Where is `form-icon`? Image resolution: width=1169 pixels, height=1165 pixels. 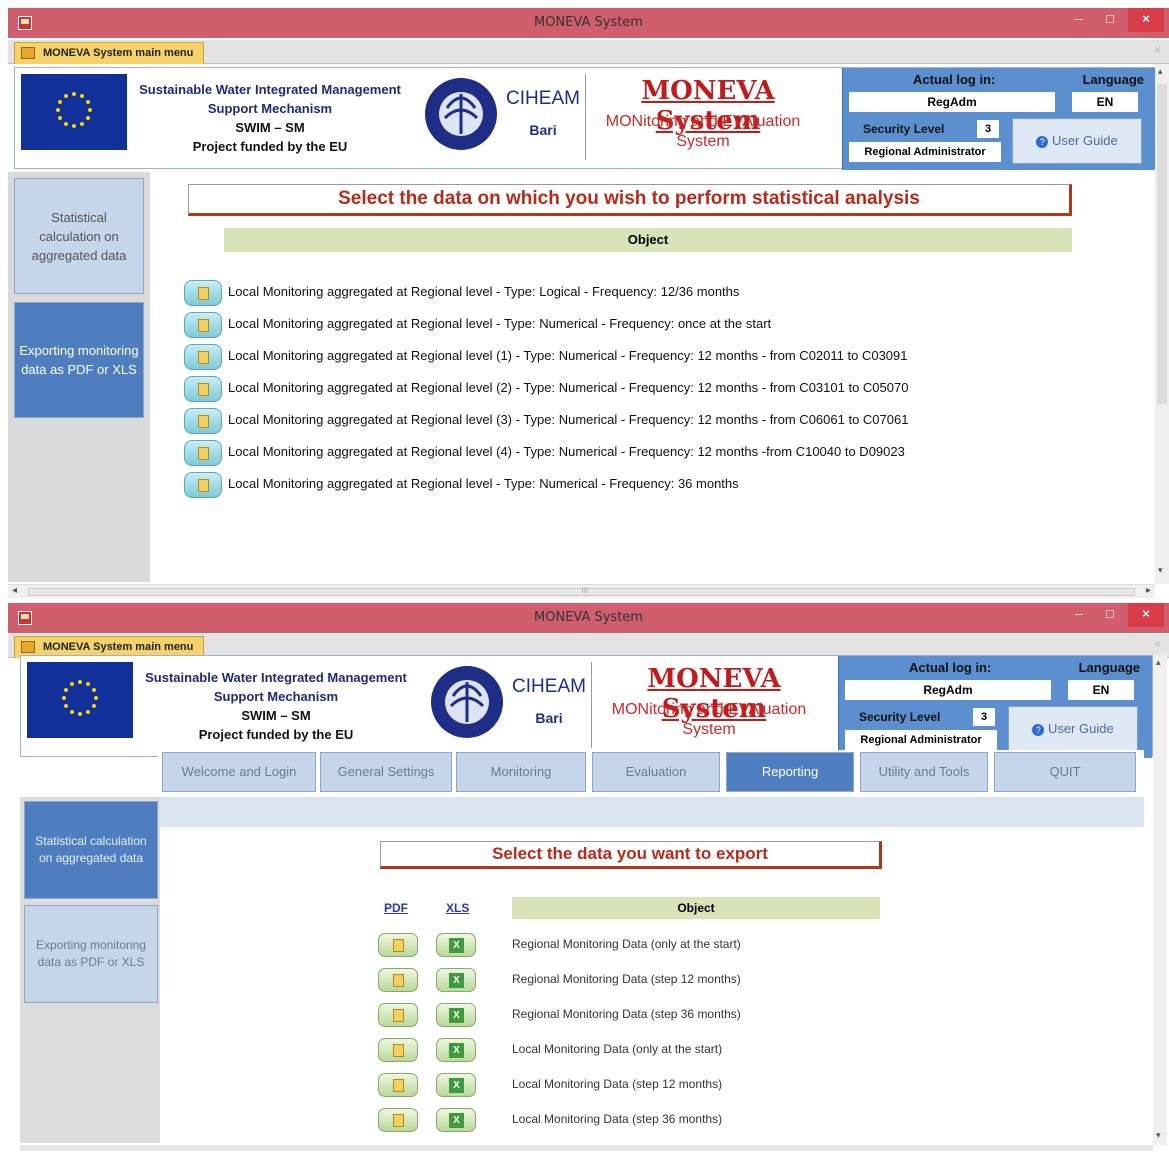
form-icon is located at coordinates (28, 53).